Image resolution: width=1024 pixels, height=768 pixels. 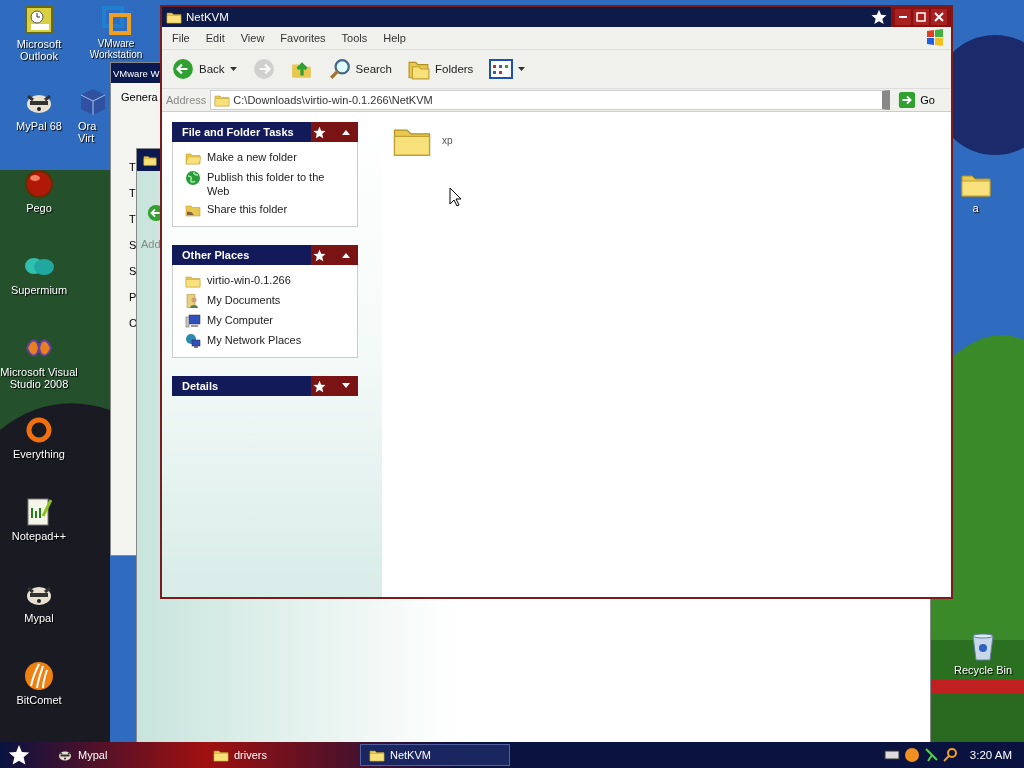 What do you see at coordinates (435, 755) in the screenshot?
I see `taskbar-button: NetKVM` at bounding box center [435, 755].